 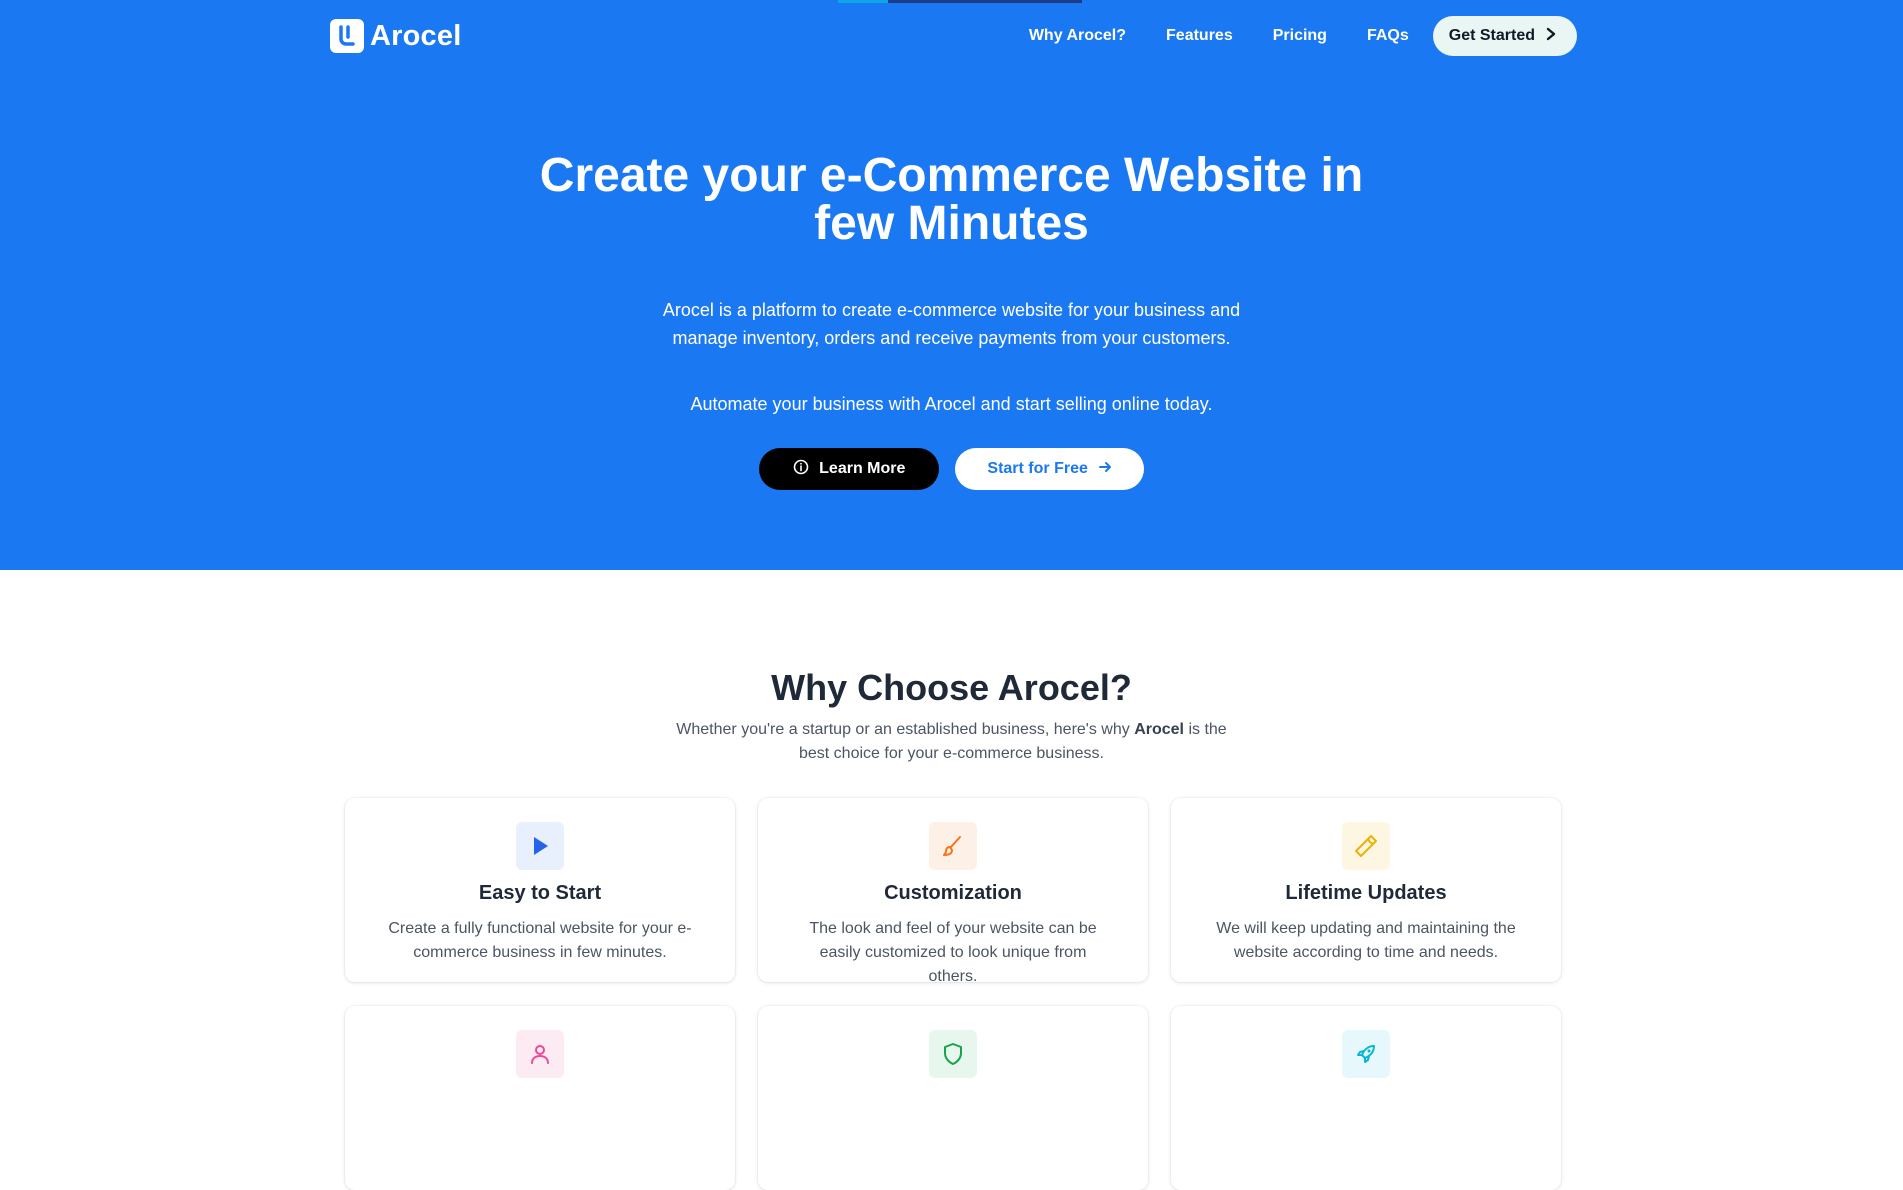 I want to click on play-icon, so click(x=540, y=846).